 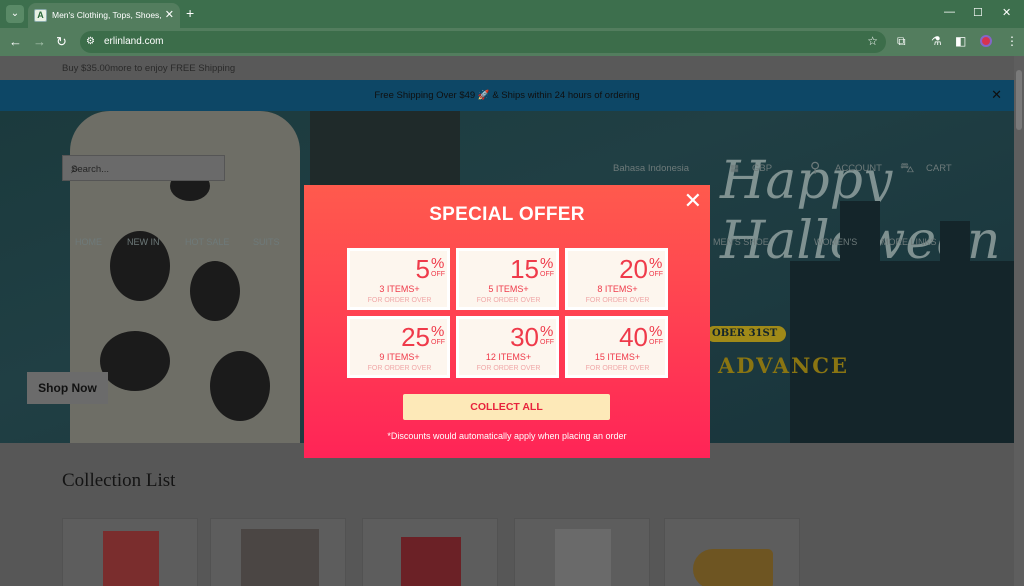 What do you see at coordinates (67, 388) in the screenshot?
I see `shop-now-button: Shop Now` at bounding box center [67, 388].